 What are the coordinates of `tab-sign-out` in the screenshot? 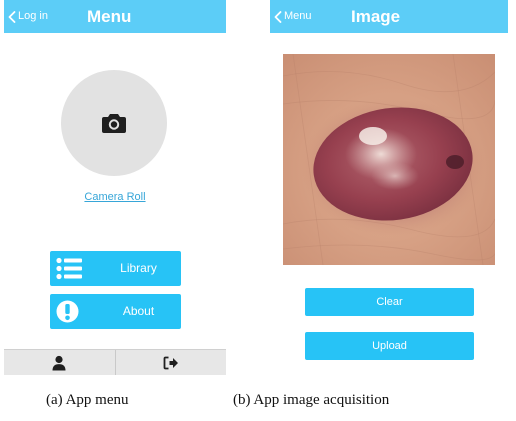 It's located at (170, 362).